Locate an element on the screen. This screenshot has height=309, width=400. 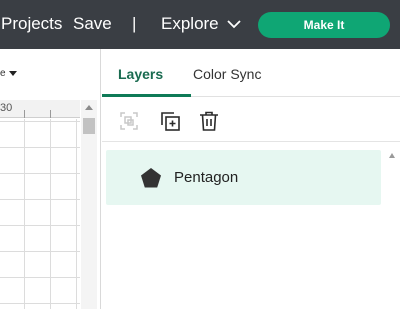
horizontal-ruler: 30 is located at coordinates (40, 109).